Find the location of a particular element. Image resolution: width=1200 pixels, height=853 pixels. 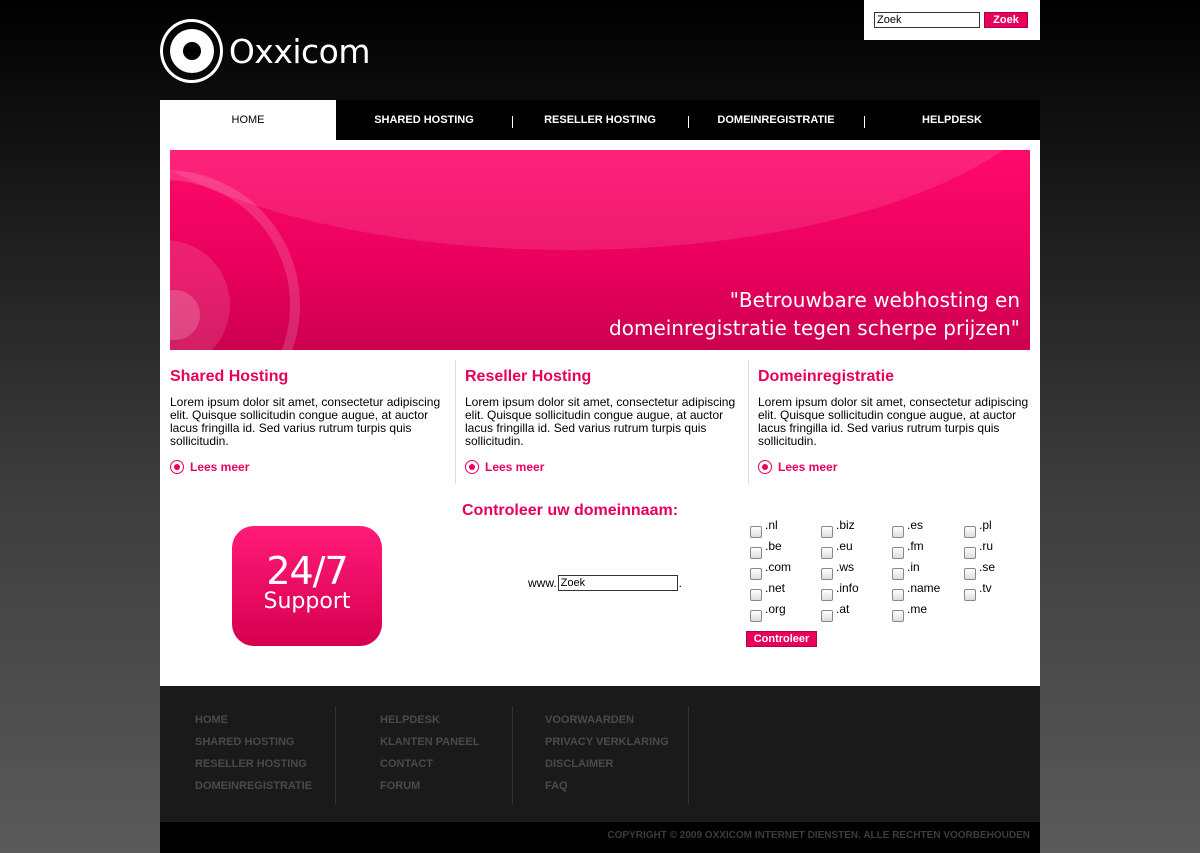

service-title: Reseller Hosting is located at coordinates (528, 376).